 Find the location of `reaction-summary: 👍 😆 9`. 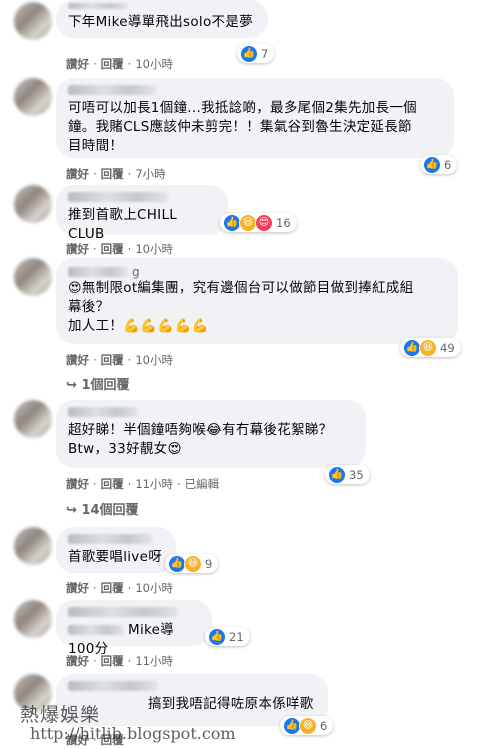

reaction-summary: 👍 😆 9 is located at coordinates (192, 563).